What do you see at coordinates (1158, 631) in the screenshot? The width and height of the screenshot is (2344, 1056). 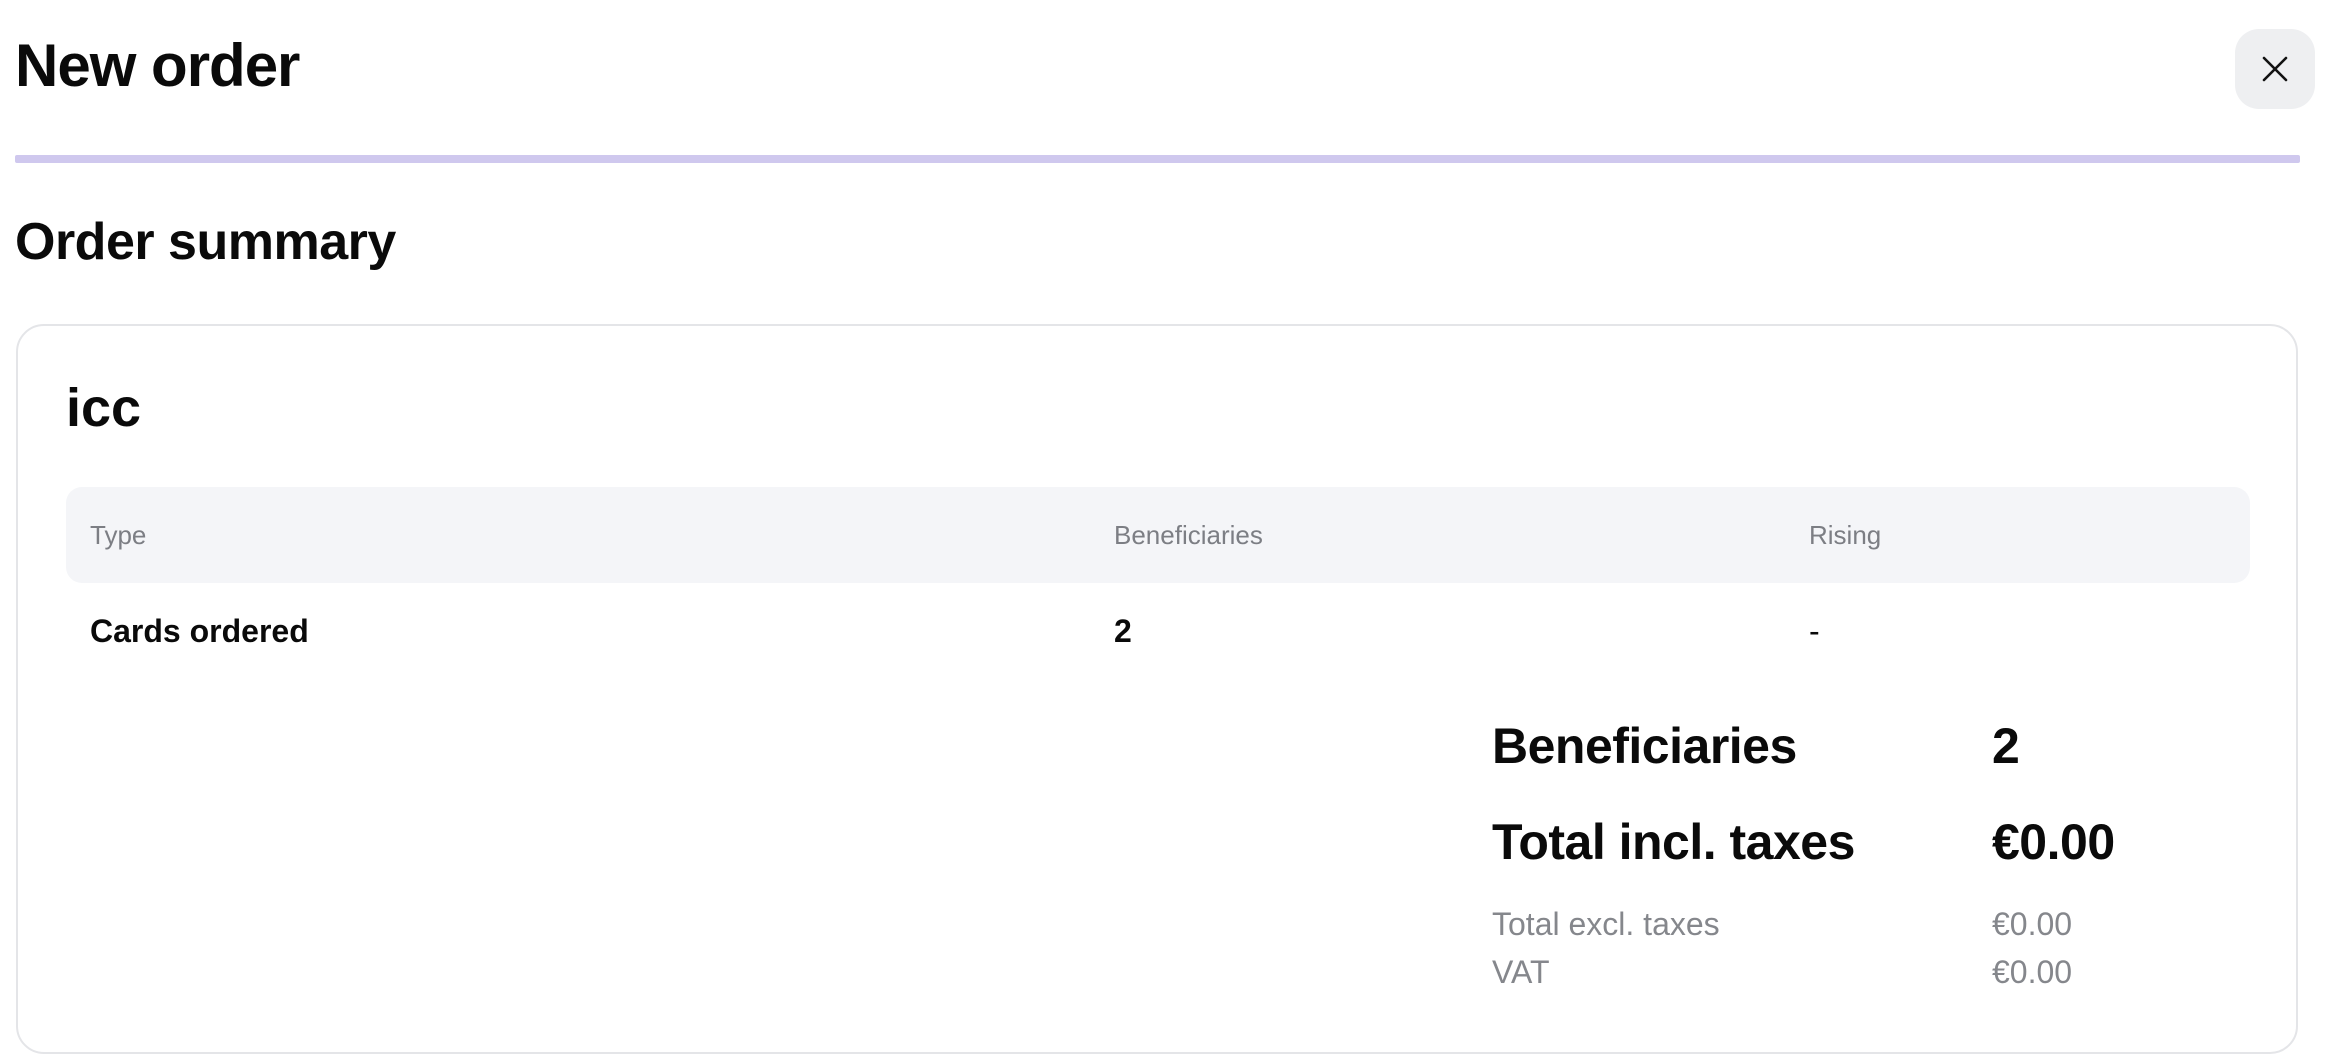 I see `table-row: Cards ordered 2 -` at bounding box center [1158, 631].